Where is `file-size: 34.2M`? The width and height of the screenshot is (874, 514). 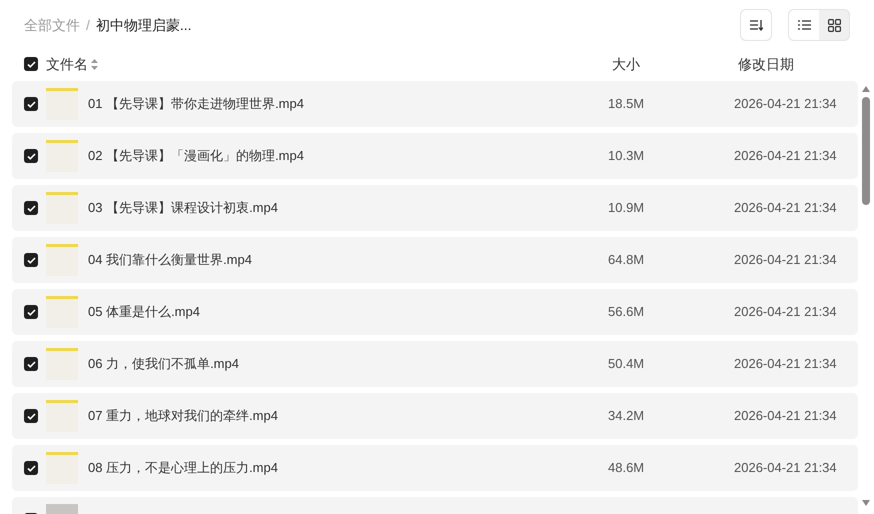 file-size: 34.2M is located at coordinates (626, 416).